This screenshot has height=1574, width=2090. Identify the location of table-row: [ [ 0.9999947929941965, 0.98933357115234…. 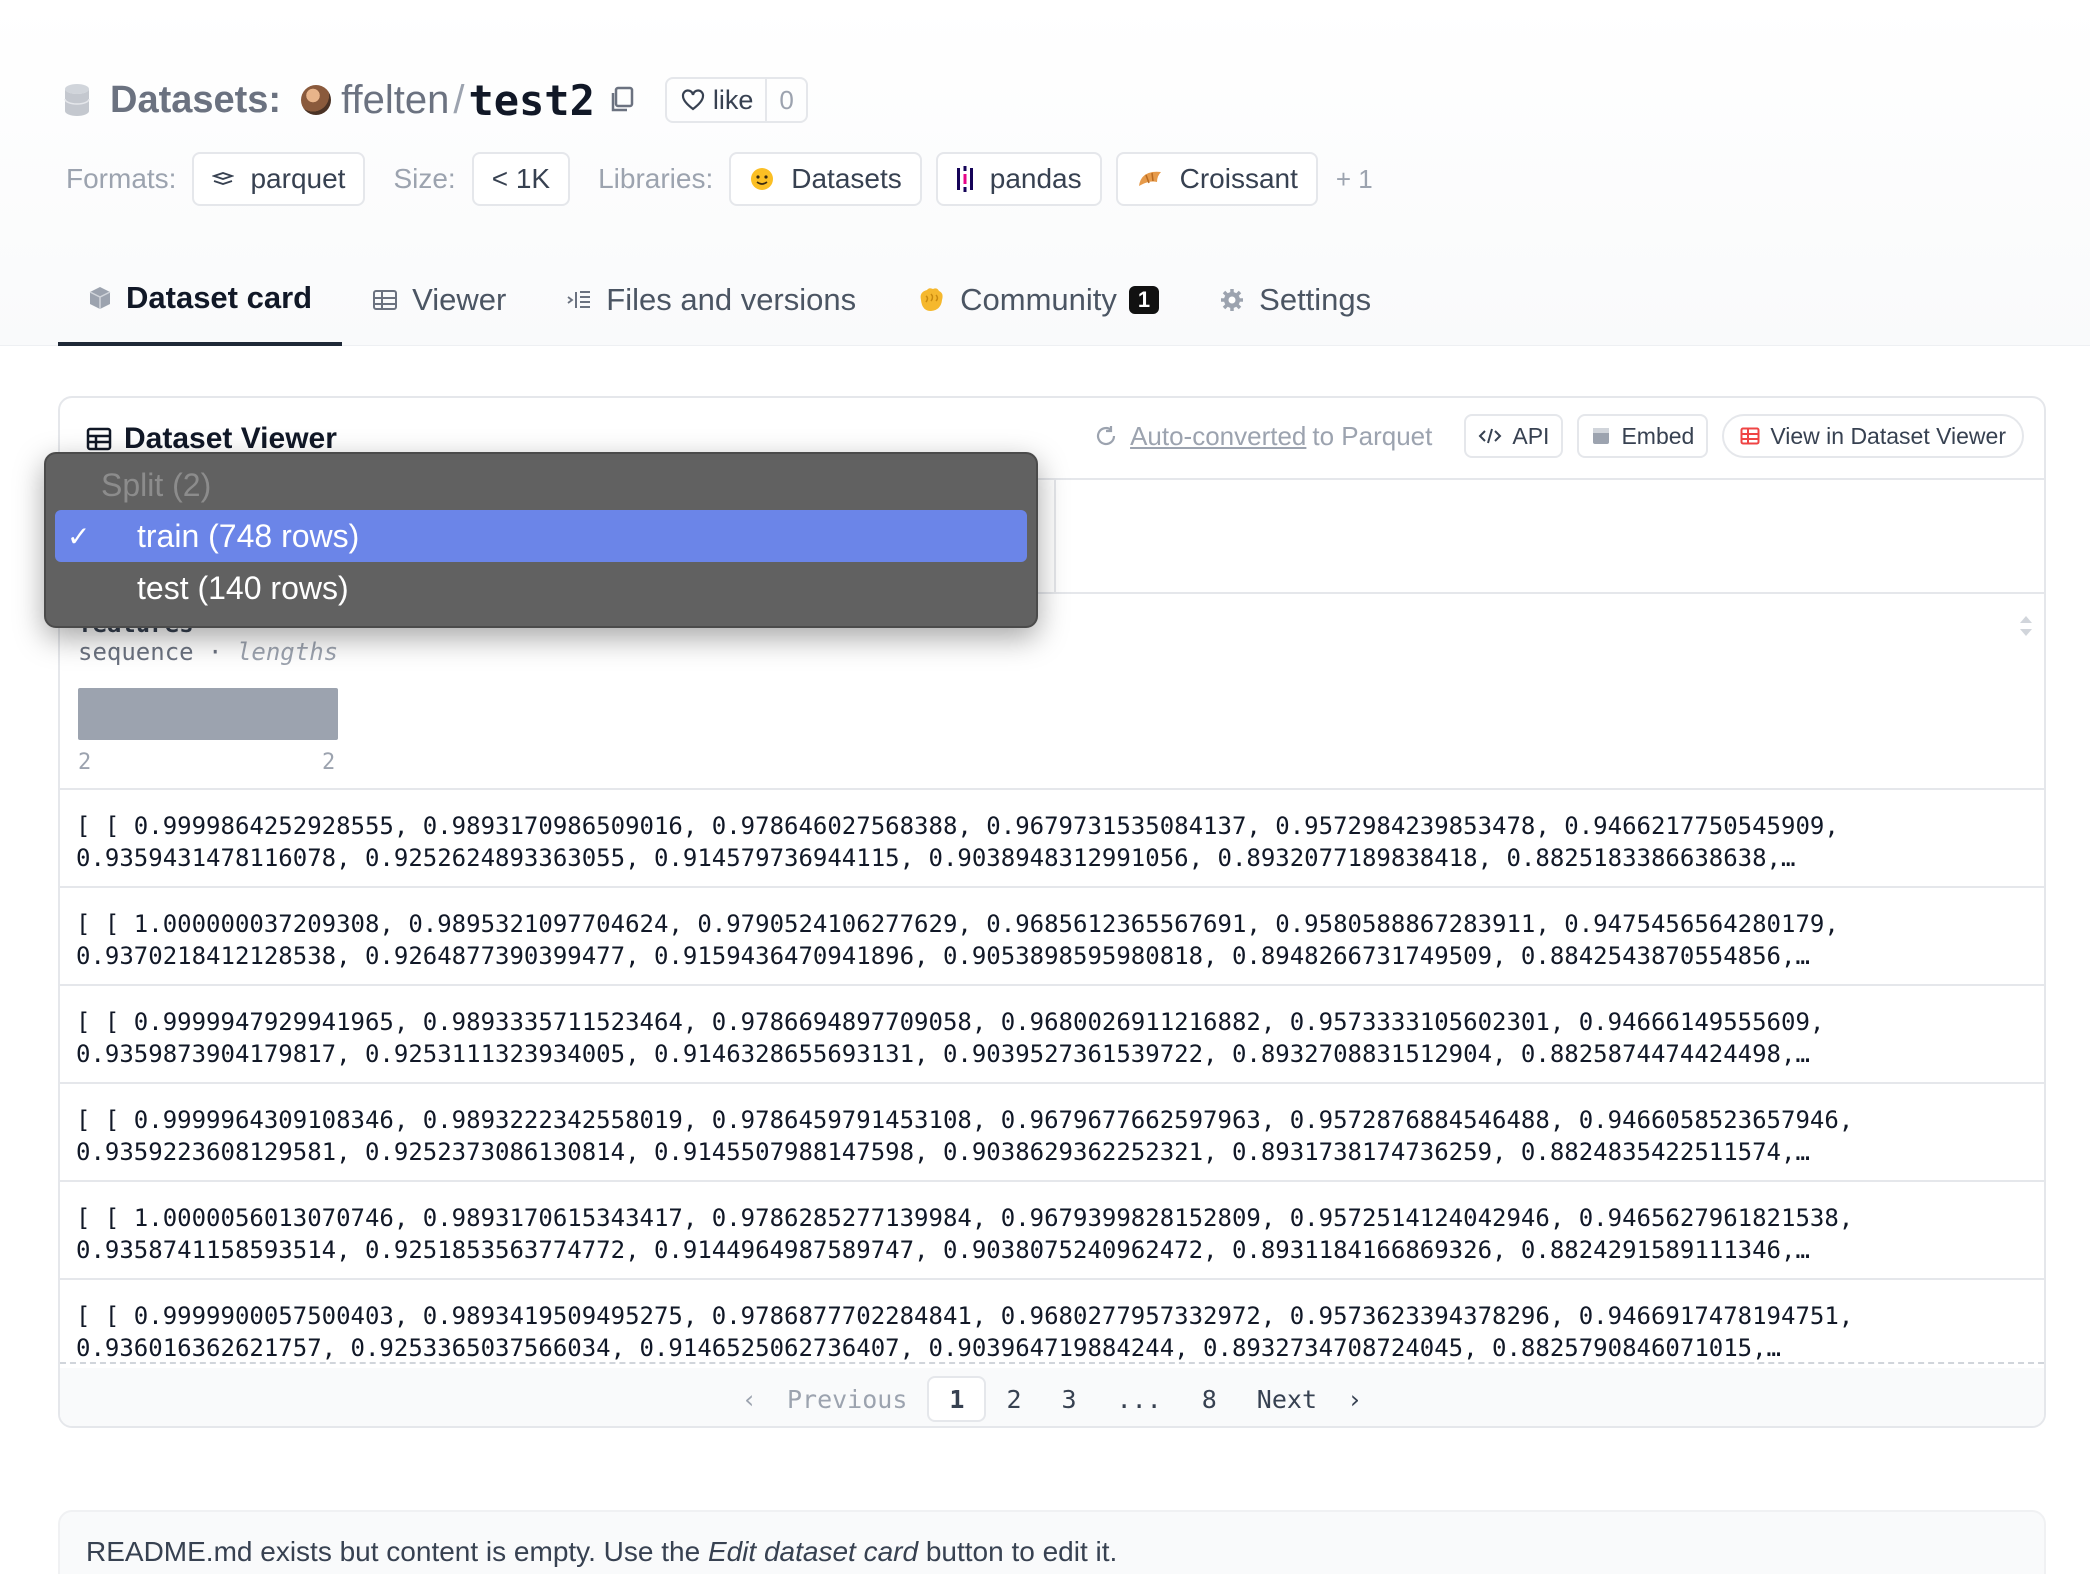
(1052, 1035).